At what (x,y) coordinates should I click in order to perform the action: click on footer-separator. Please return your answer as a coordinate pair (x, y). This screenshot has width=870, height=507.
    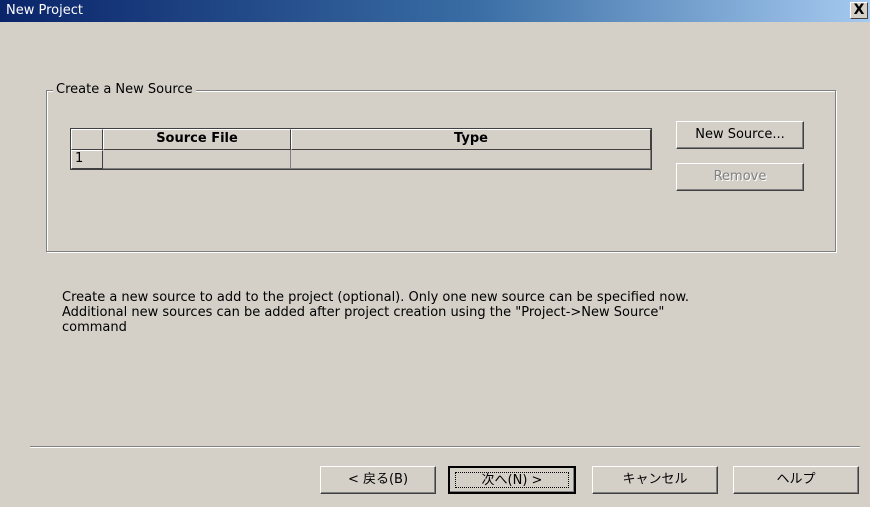
    Looking at the image, I should click on (445, 447).